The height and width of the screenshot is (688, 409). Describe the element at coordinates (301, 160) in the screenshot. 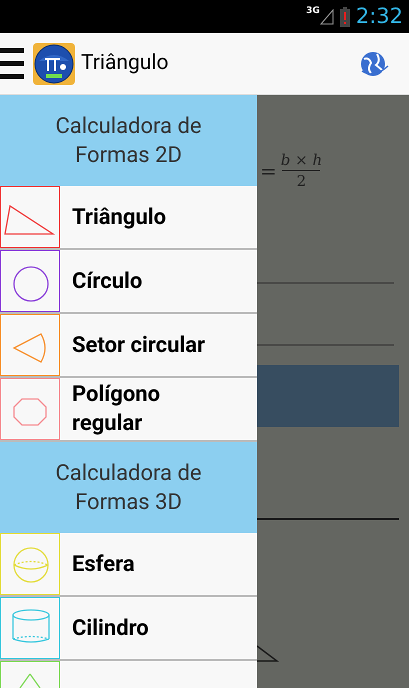

I see `formula-numerator: b × h` at that location.